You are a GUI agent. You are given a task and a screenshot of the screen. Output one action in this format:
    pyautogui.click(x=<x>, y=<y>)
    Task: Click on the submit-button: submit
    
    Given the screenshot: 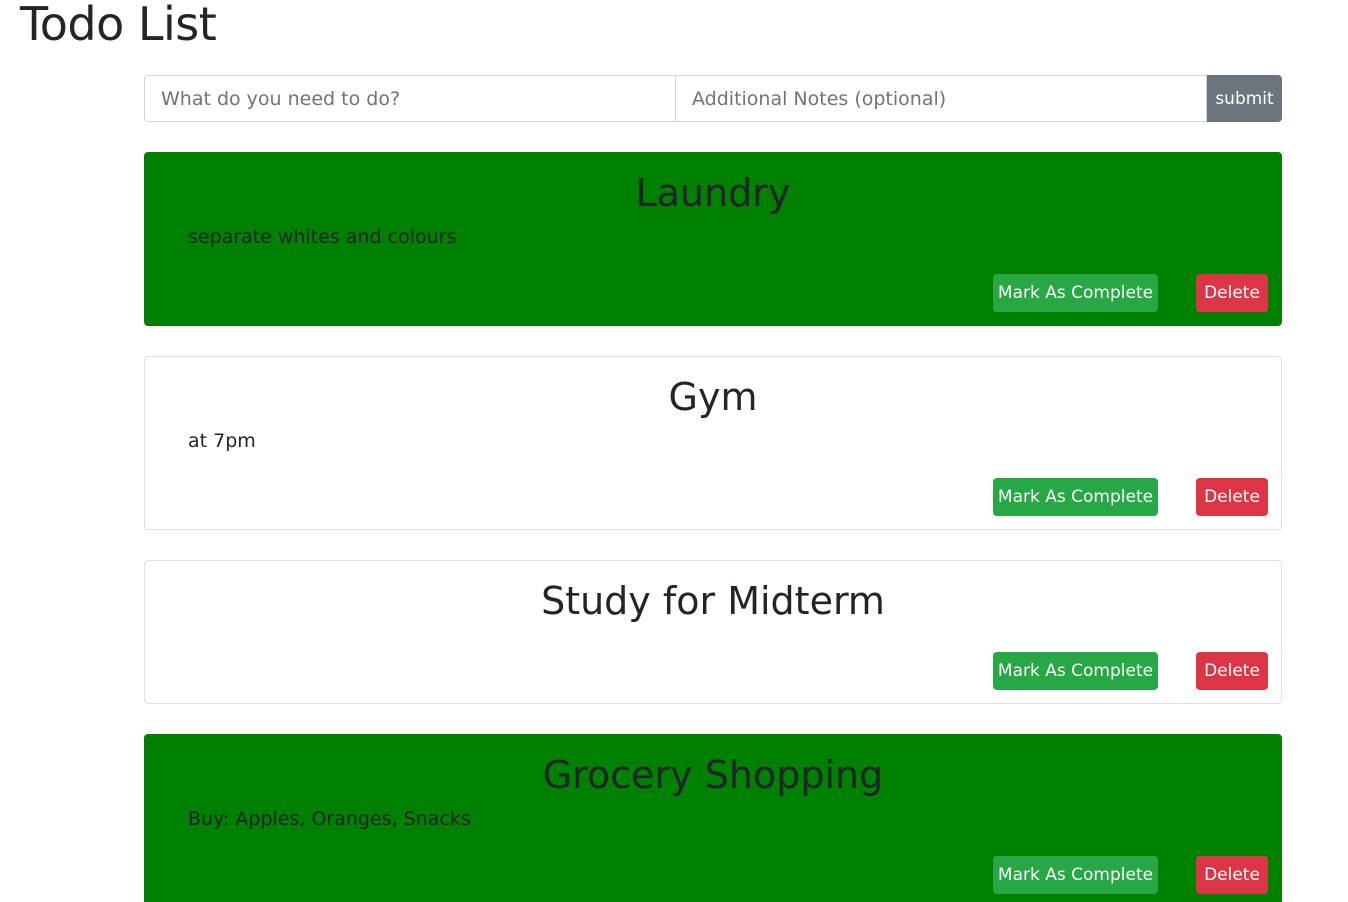 What is the action you would take?
    pyautogui.click(x=1244, y=98)
    